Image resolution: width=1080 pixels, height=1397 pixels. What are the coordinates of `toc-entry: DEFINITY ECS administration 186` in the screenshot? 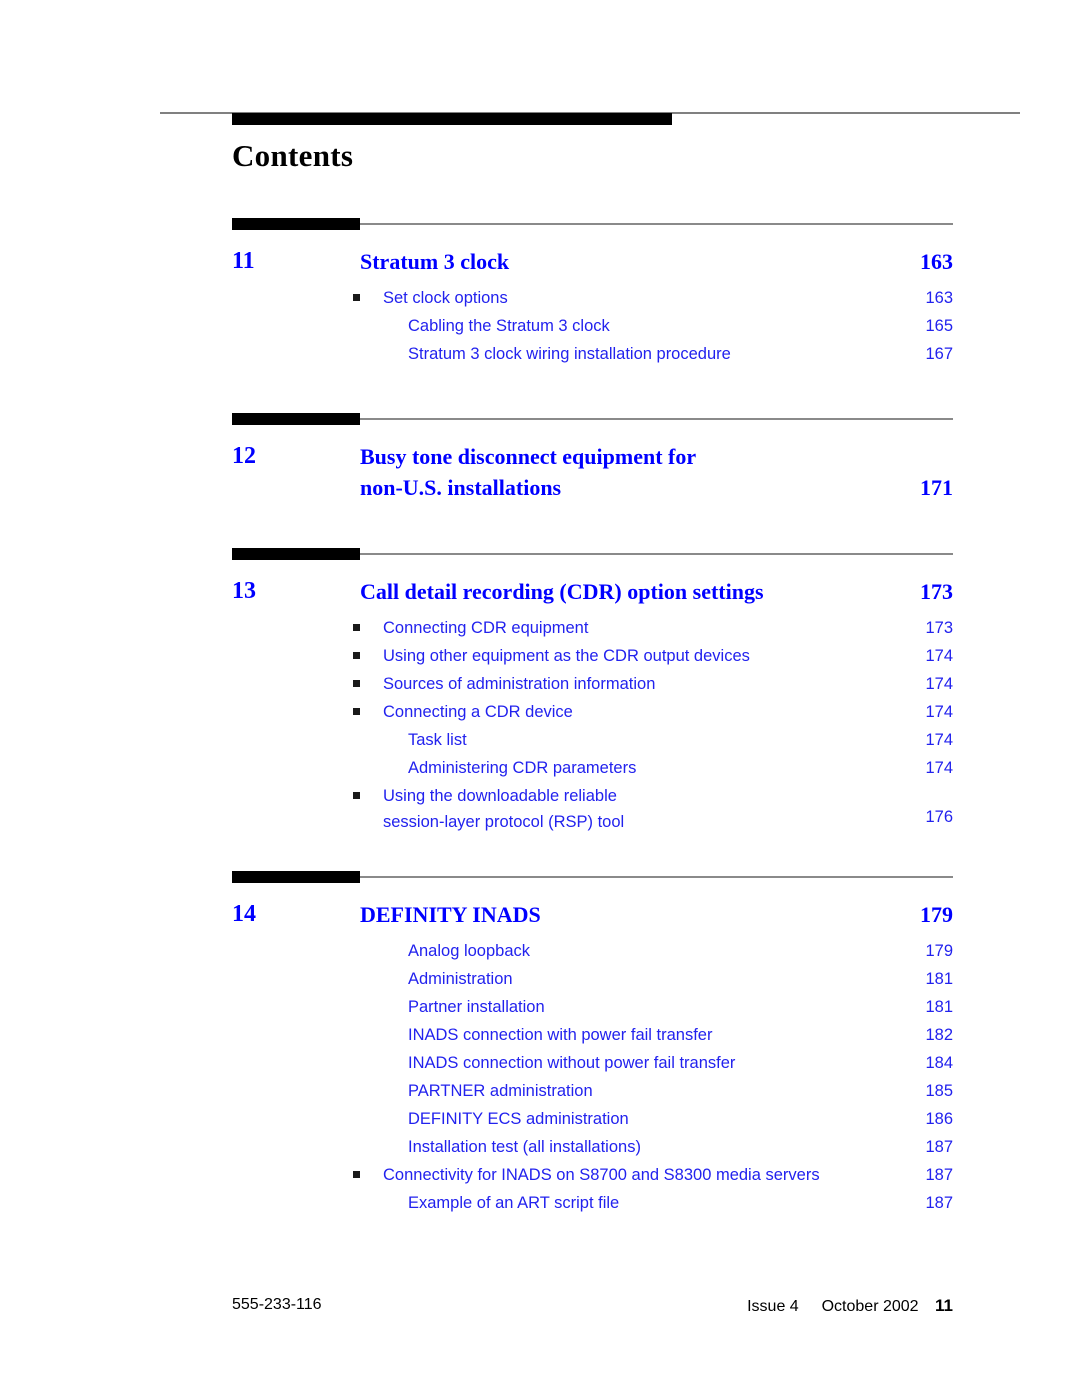 It's located at (540, 1120).